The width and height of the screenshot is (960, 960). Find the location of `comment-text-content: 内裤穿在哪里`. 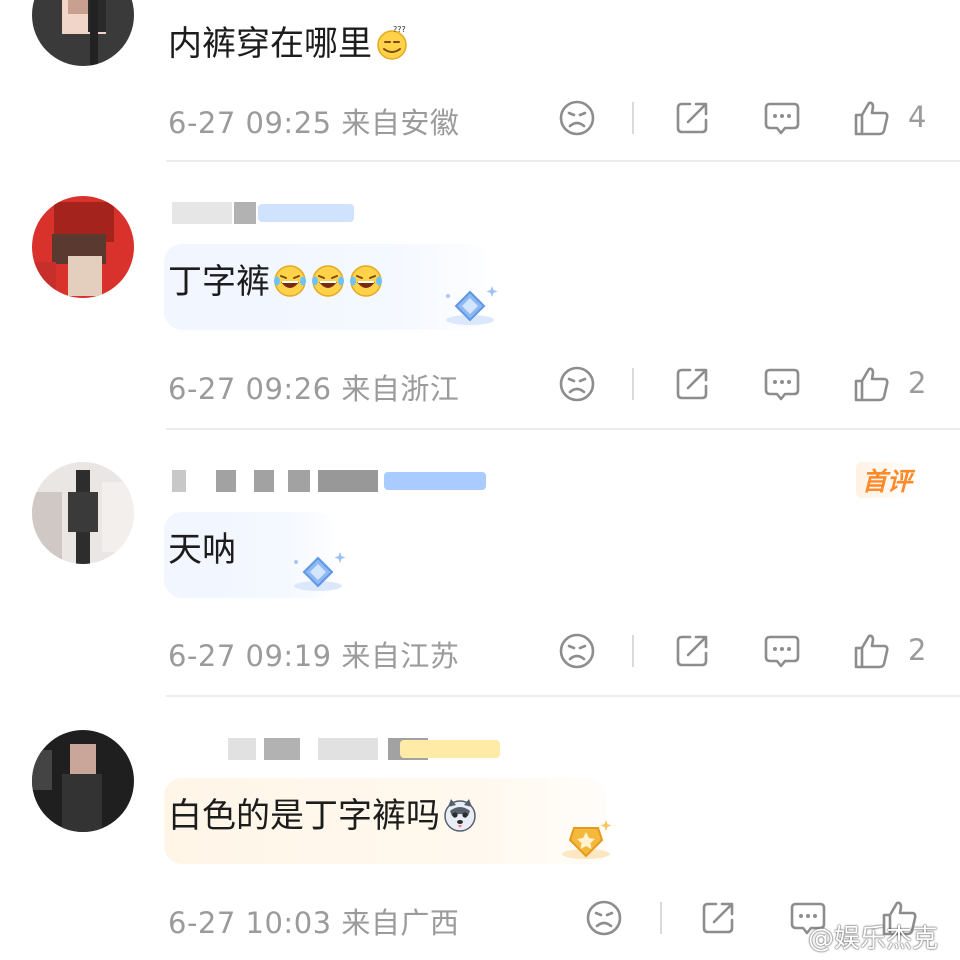

comment-text-content: 内裤穿在哪里 is located at coordinates (270, 44).